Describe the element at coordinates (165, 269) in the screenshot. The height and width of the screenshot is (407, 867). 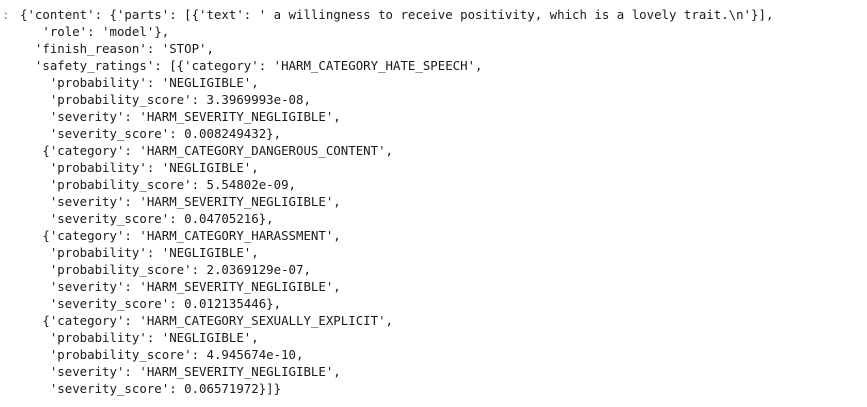
I see `output-line: 'probability_score': 2.0369129e-07,` at that location.